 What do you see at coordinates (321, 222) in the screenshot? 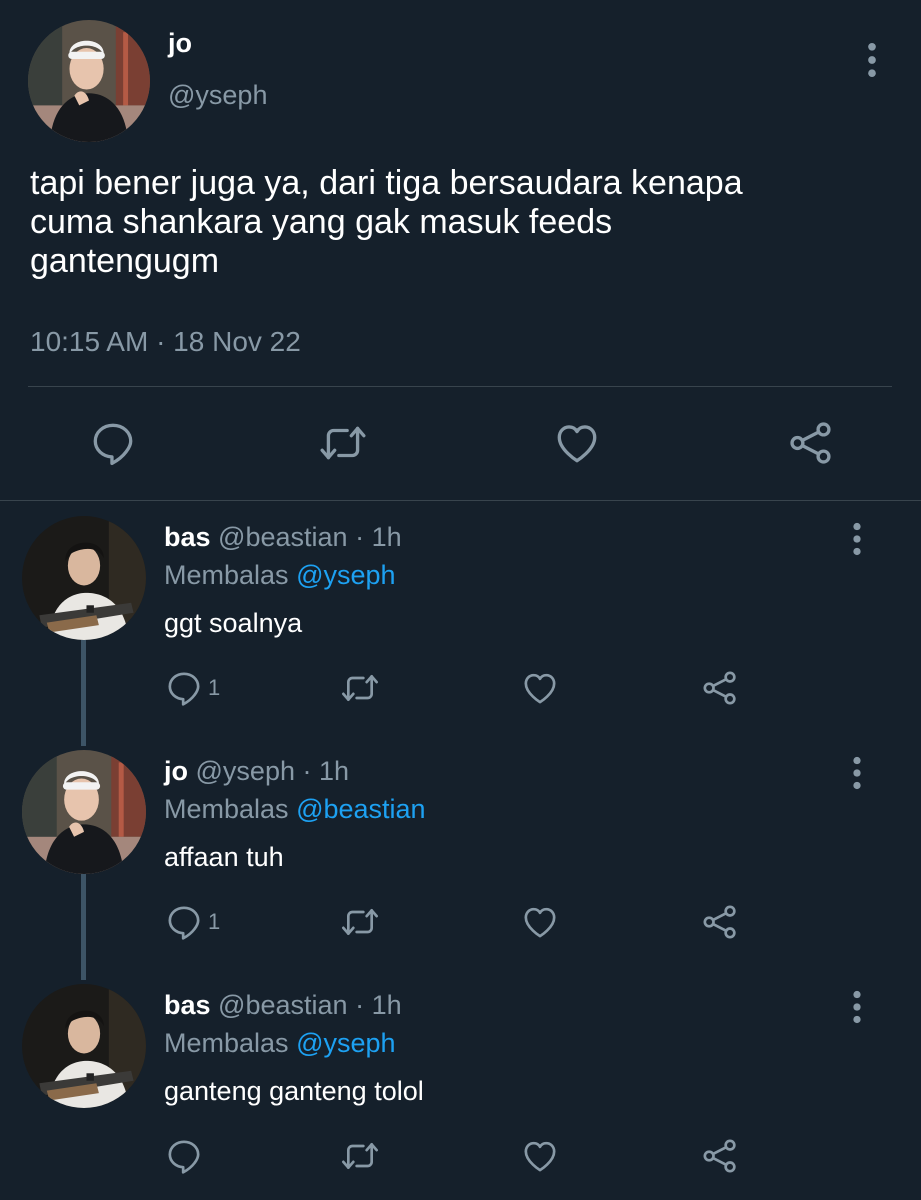
I see `tweet-text-line: cuma shankara yang gak masuk feeds` at bounding box center [321, 222].